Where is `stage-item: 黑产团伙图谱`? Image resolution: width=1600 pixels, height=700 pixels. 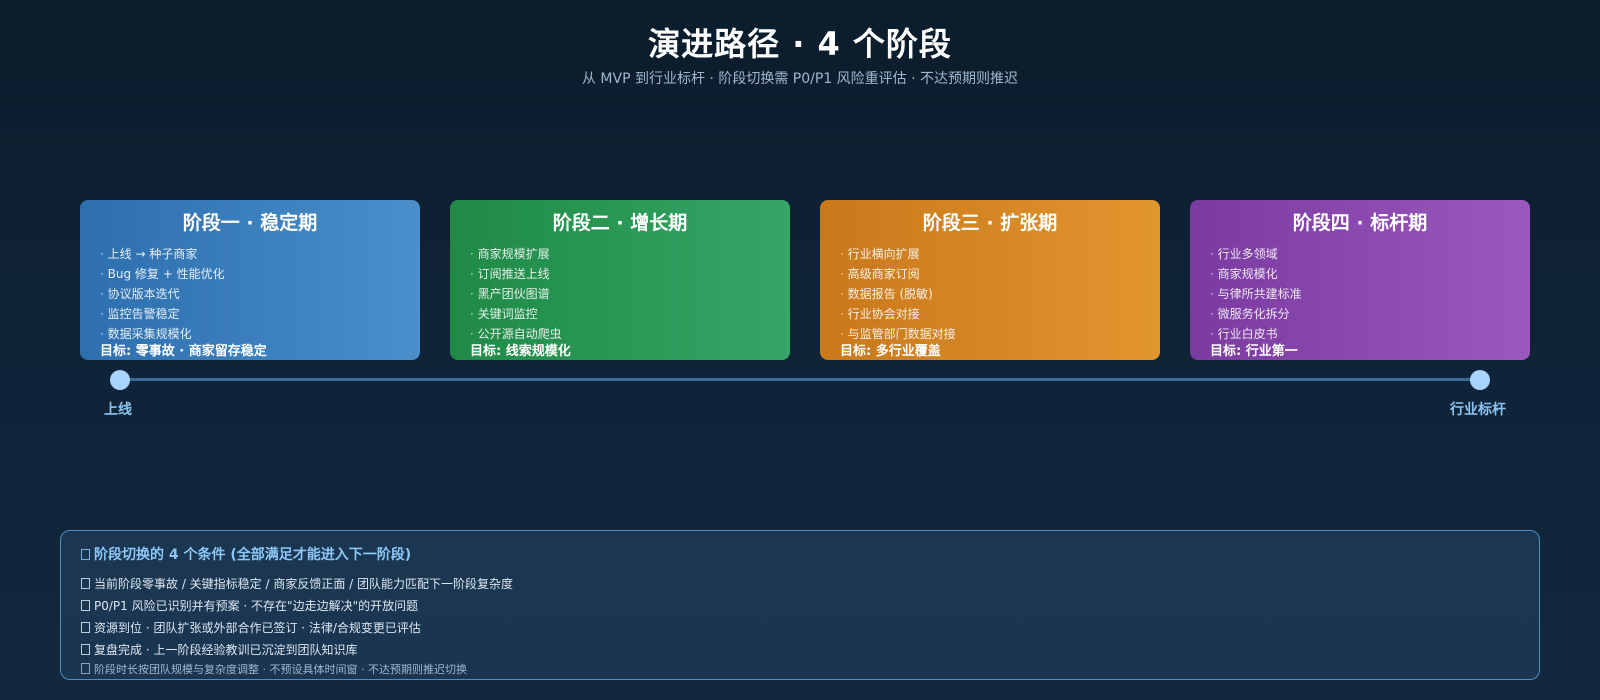 stage-item: 黑产团伙图谱 is located at coordinates (620, 294).